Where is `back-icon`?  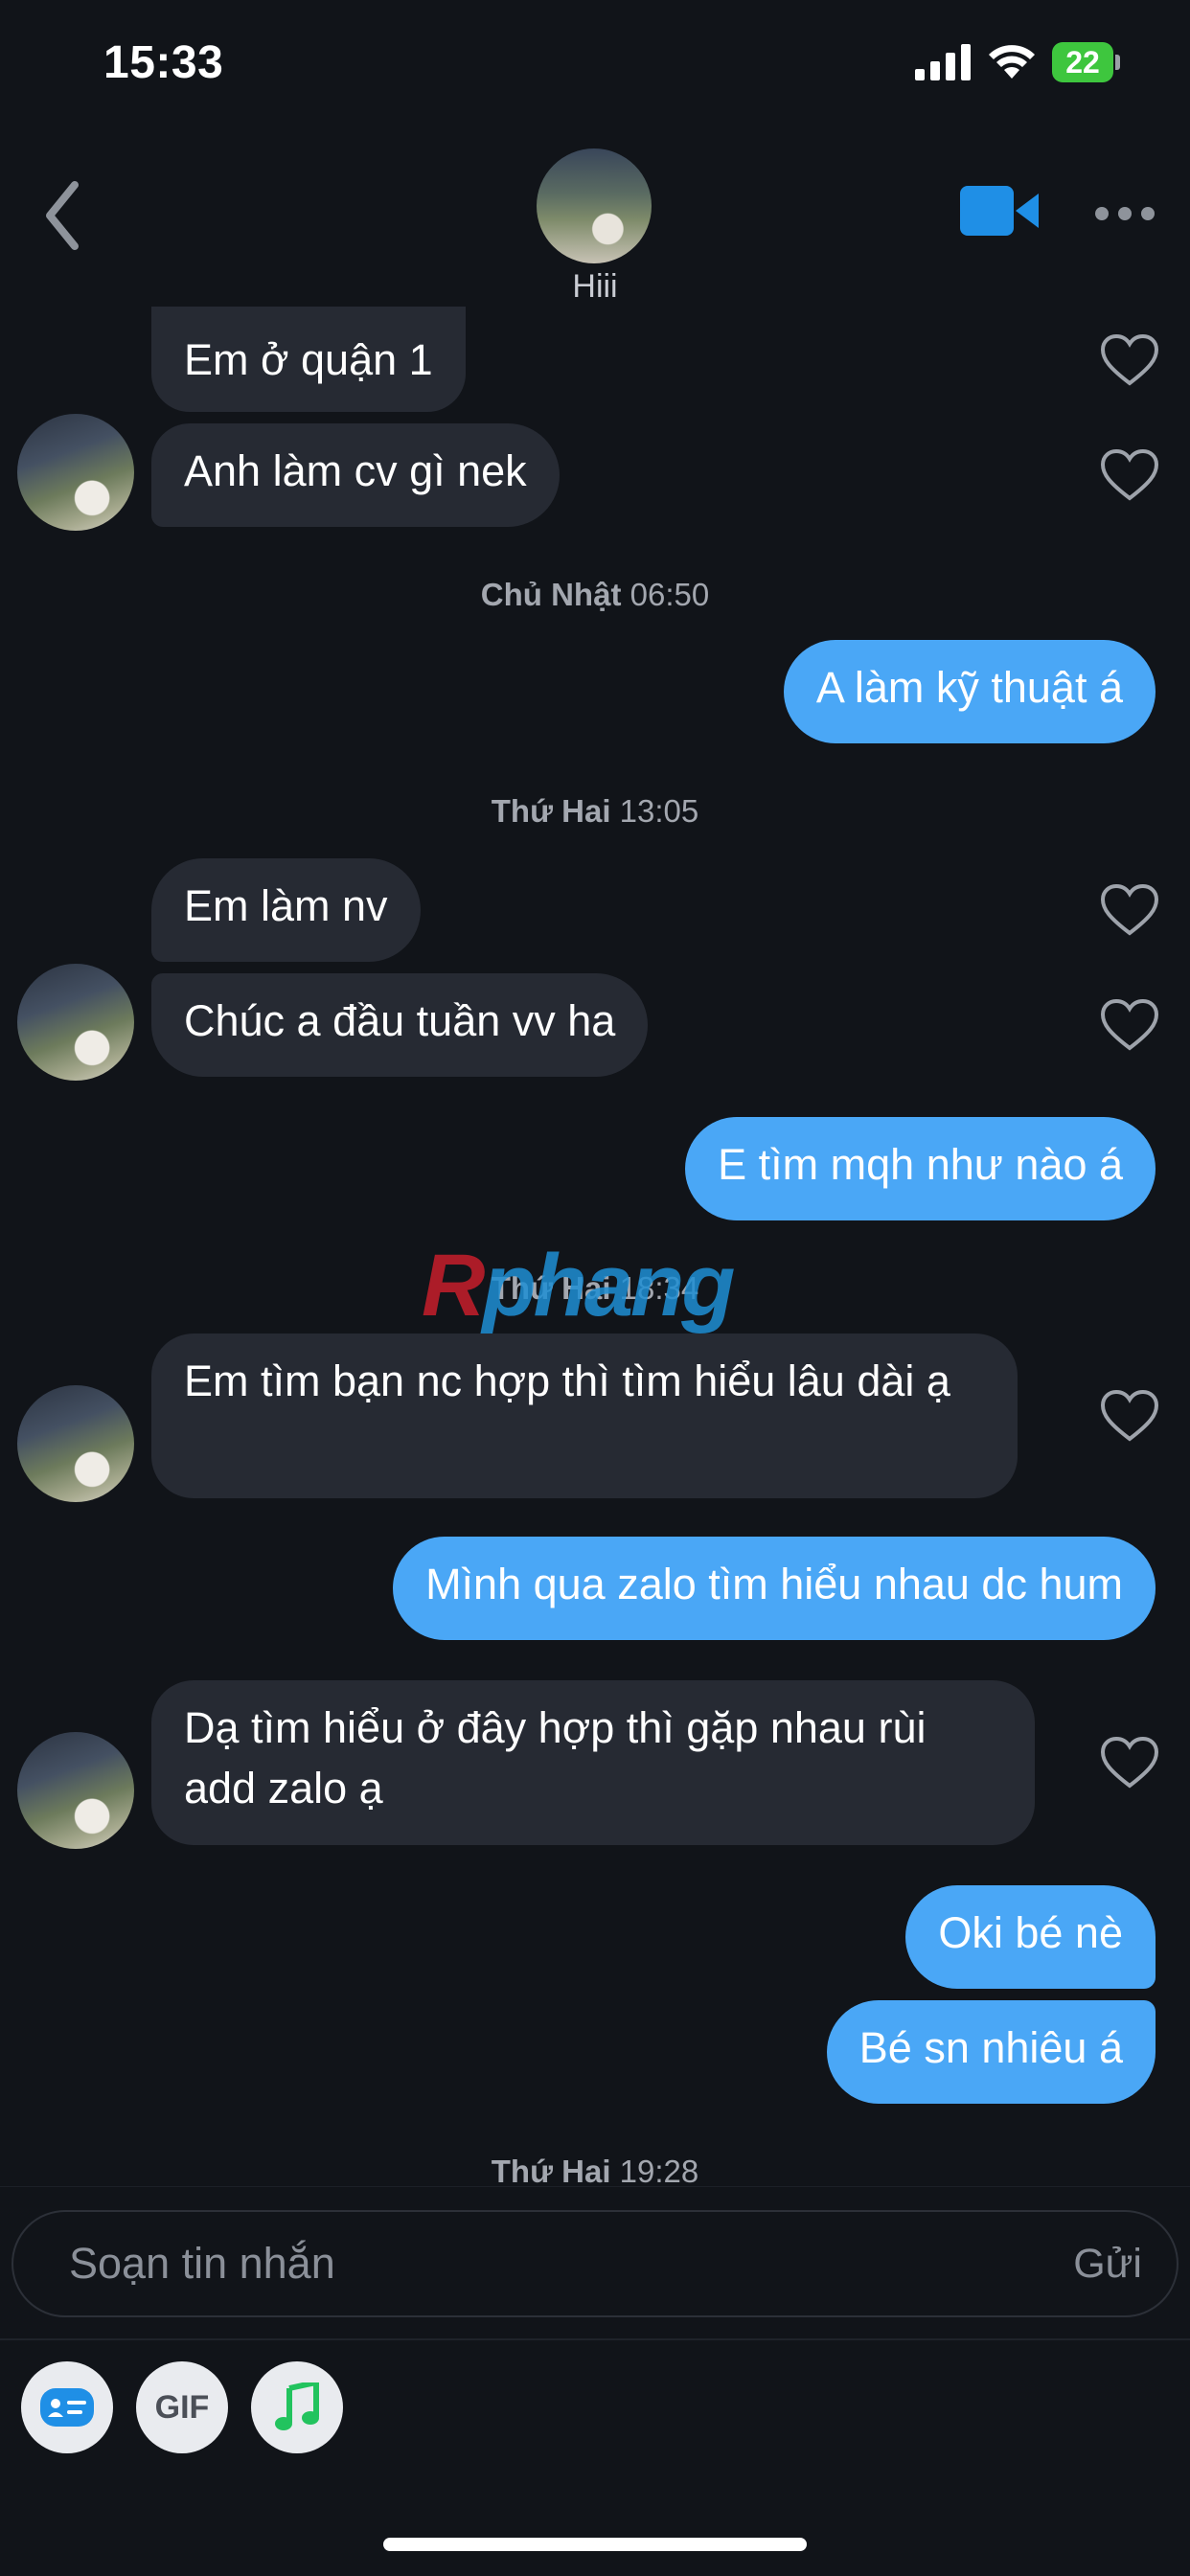
back-icon is located at coordinates (62, 215).